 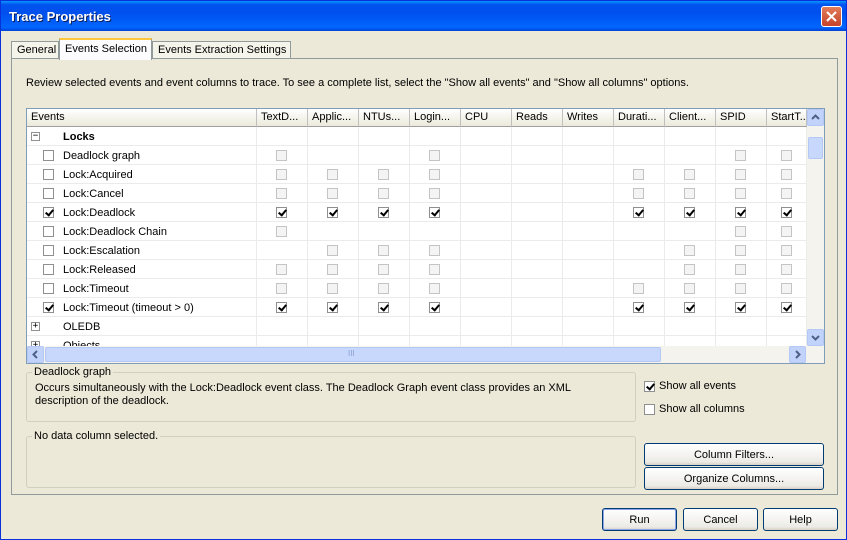 I want to click on help-button: Help, so click(x=800, y=519).